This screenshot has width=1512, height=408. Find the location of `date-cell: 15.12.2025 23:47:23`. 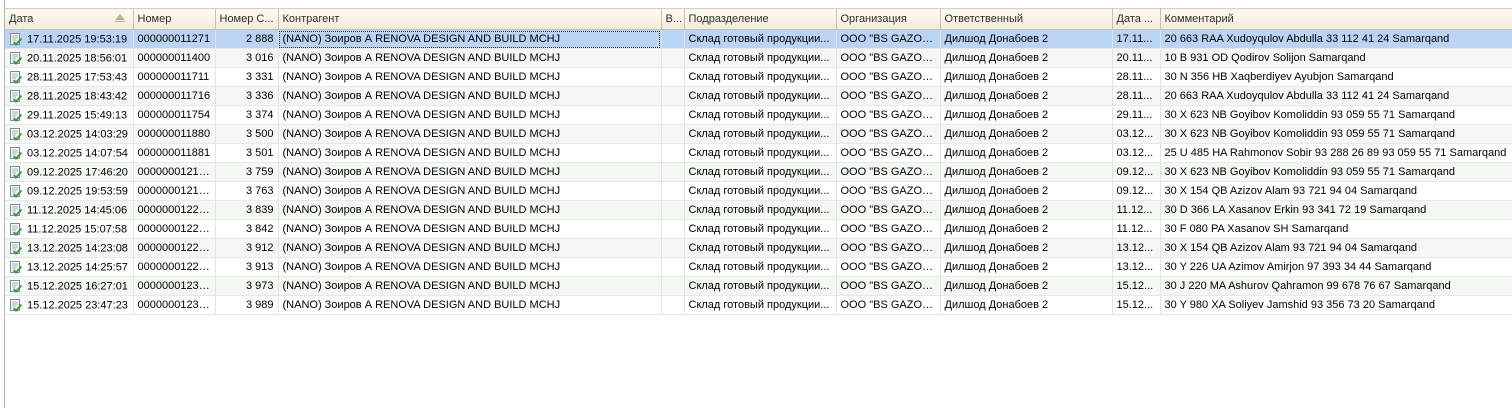

date-cell: 15.12.2025 23:47:23 is located at coordinates (69, 305).